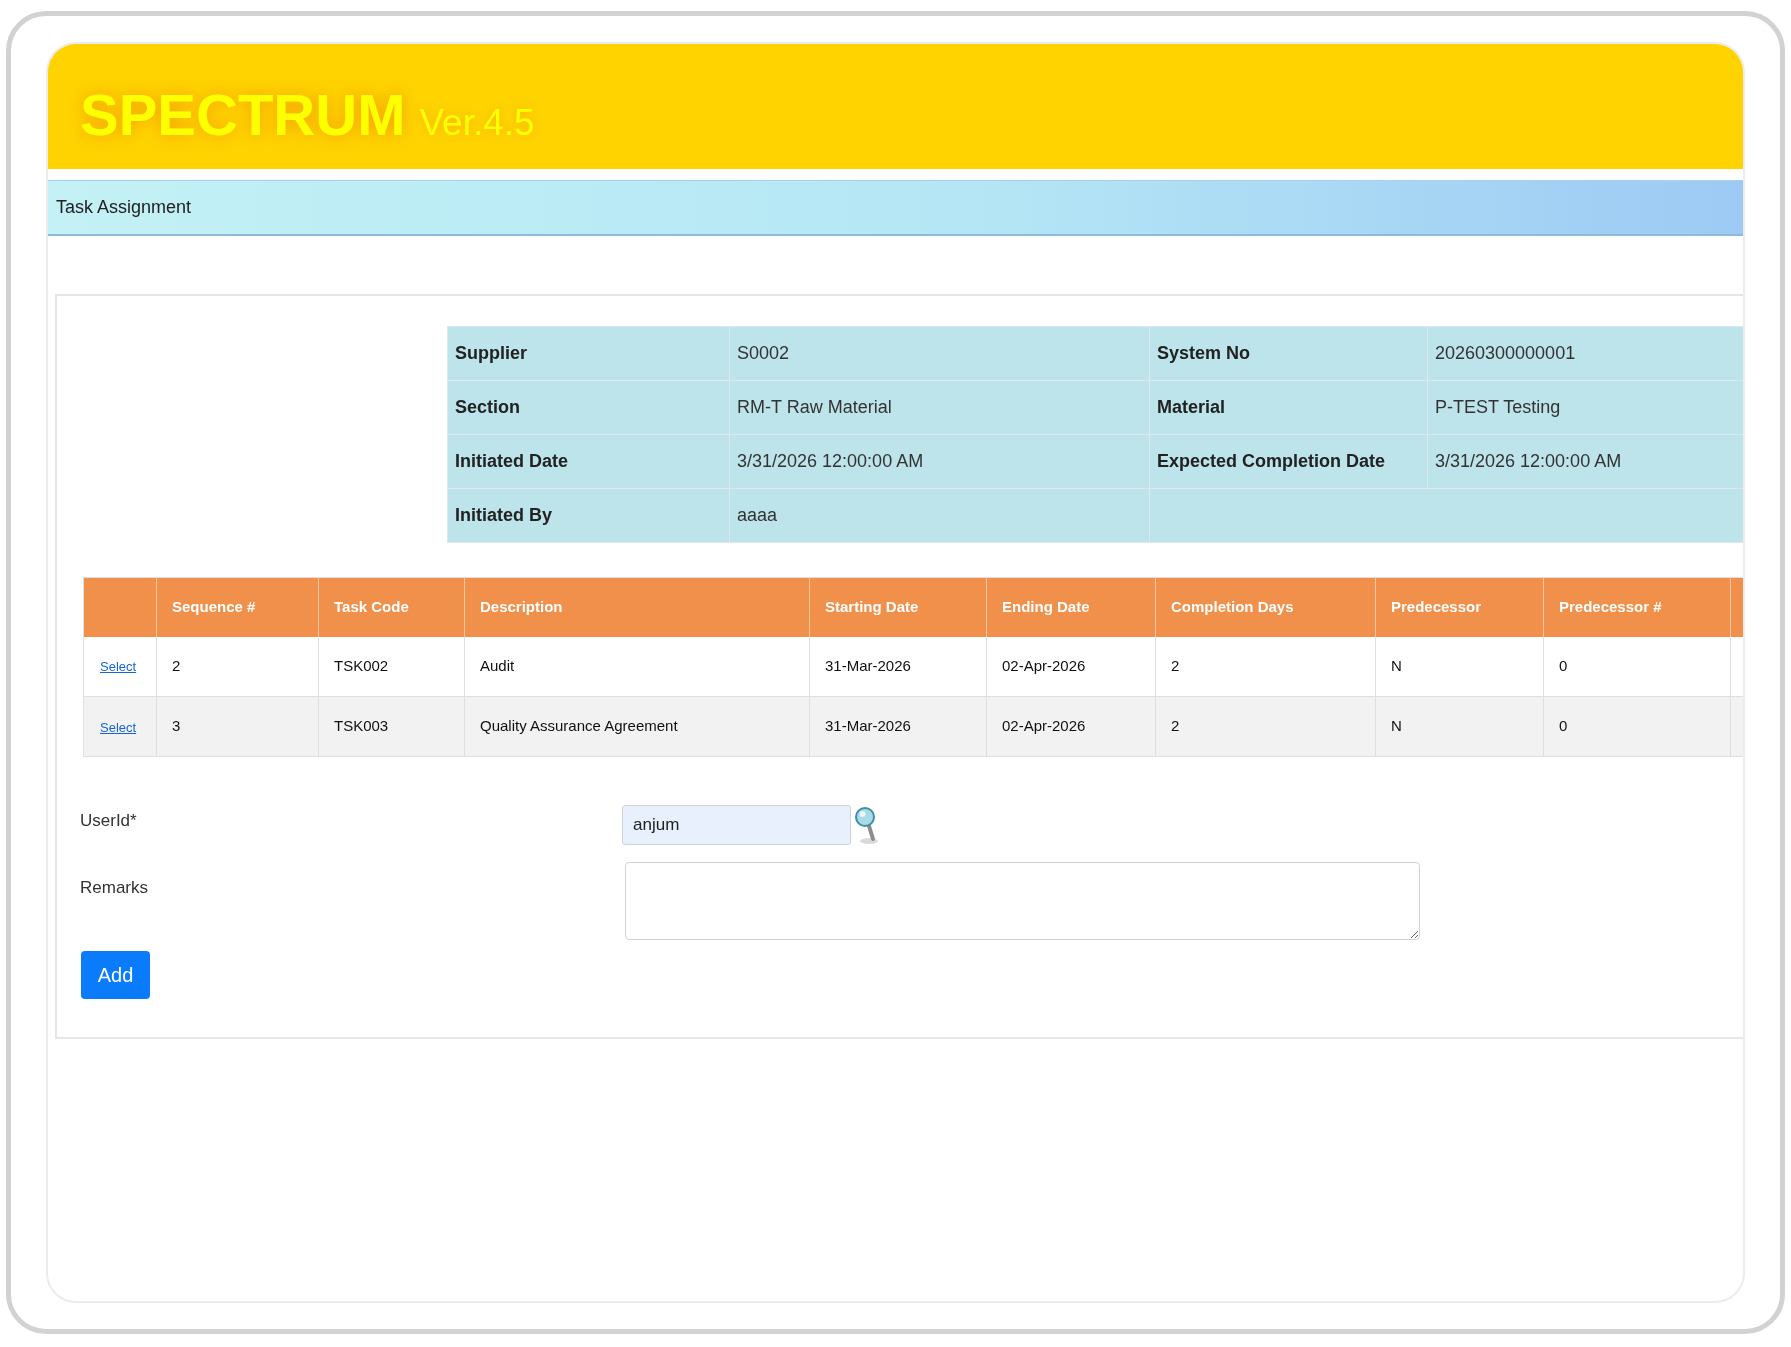  I want to click on column-header: Sequence #, so click(237, 607).